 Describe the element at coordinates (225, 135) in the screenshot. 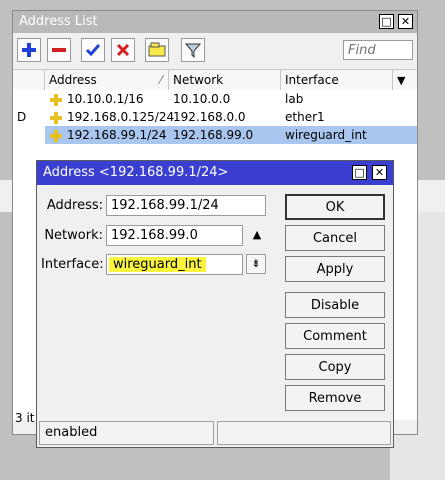

I see `network-cell: 192.168.99.0` at that location.